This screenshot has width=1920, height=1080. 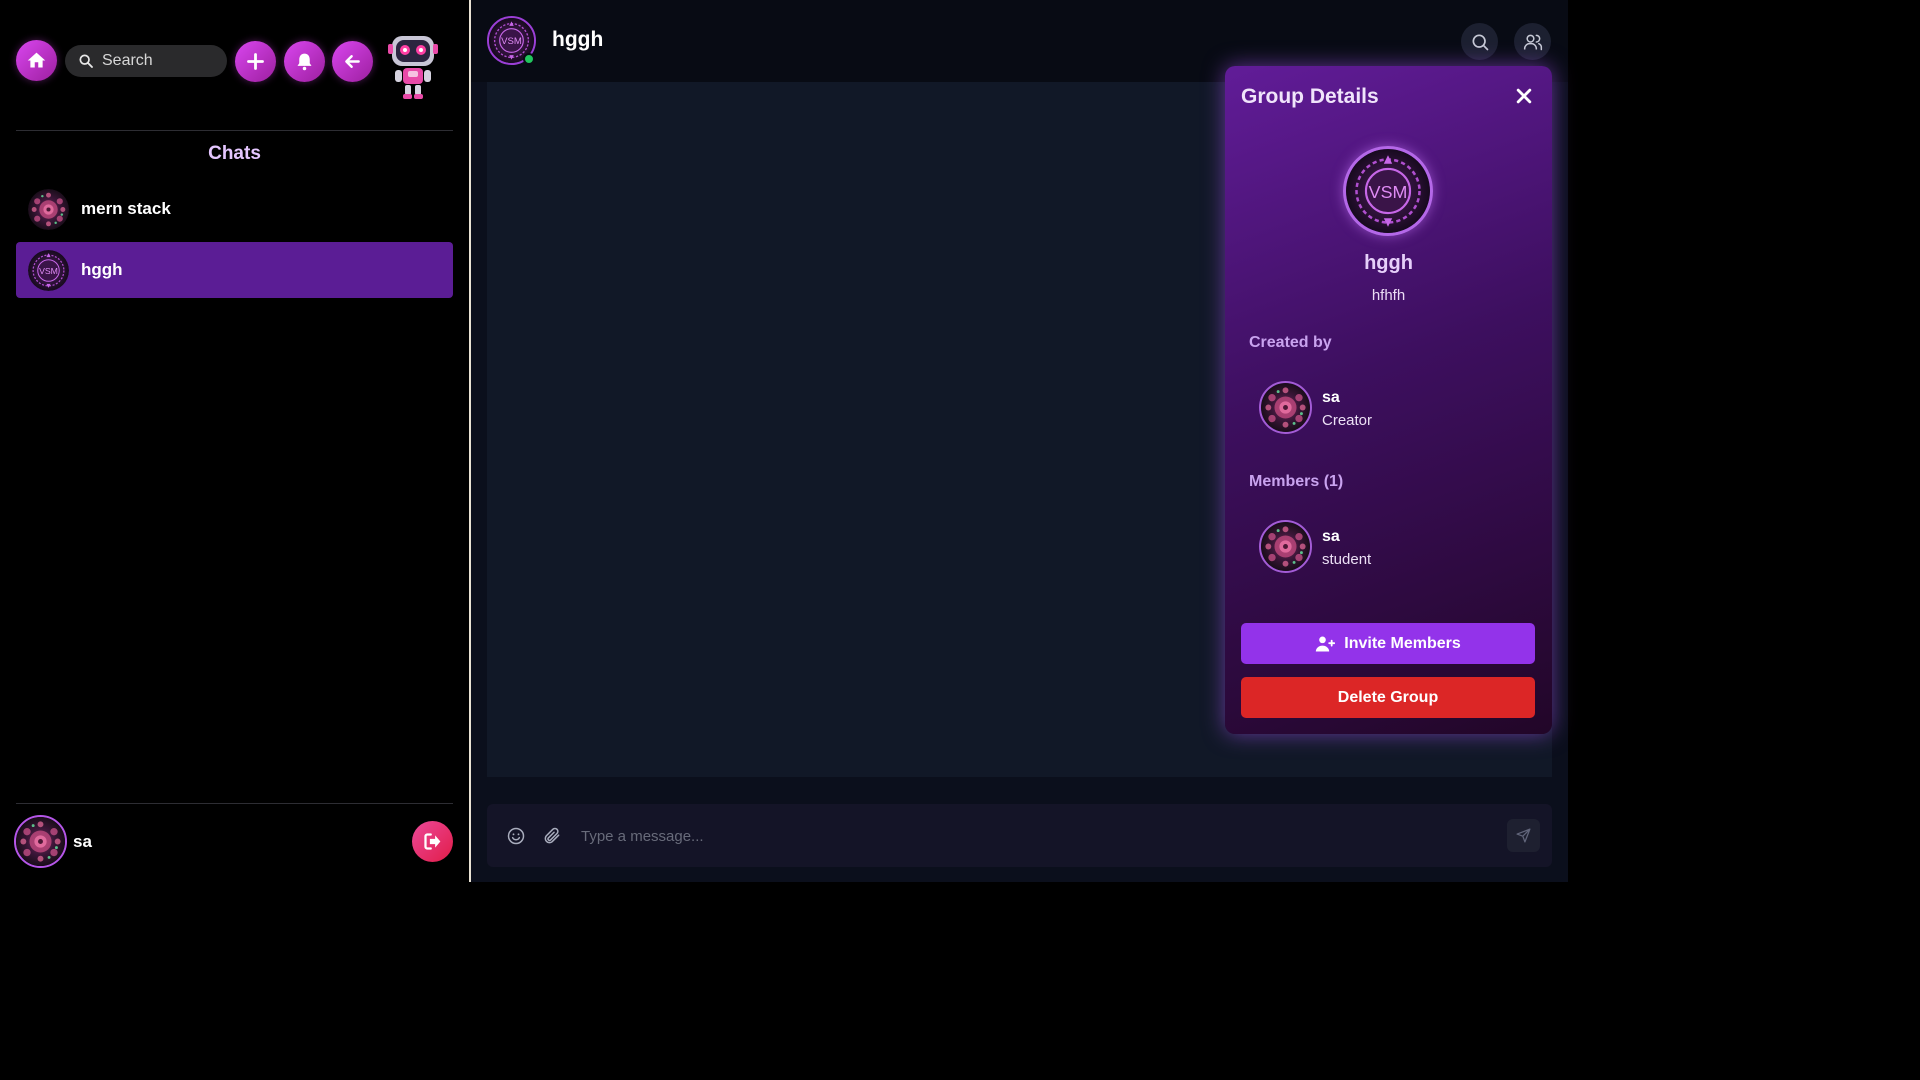 What do you see at coordinates (126, 208) in the screenshot?
I see `chat-item-name: mern stack` at bounding box center [126, 208].